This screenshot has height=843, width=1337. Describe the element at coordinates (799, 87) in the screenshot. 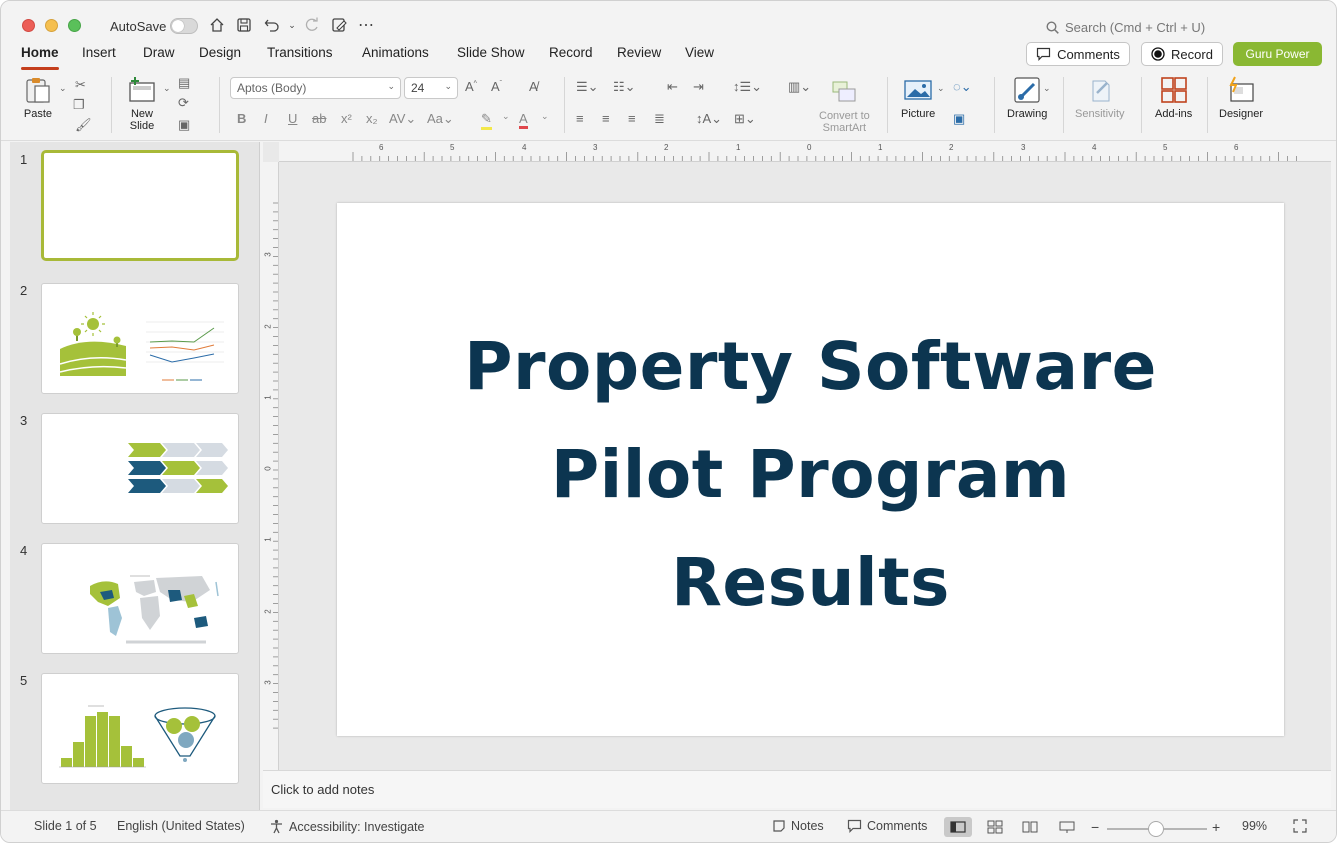

I see `columns-icon: ▥⌄` at that location.